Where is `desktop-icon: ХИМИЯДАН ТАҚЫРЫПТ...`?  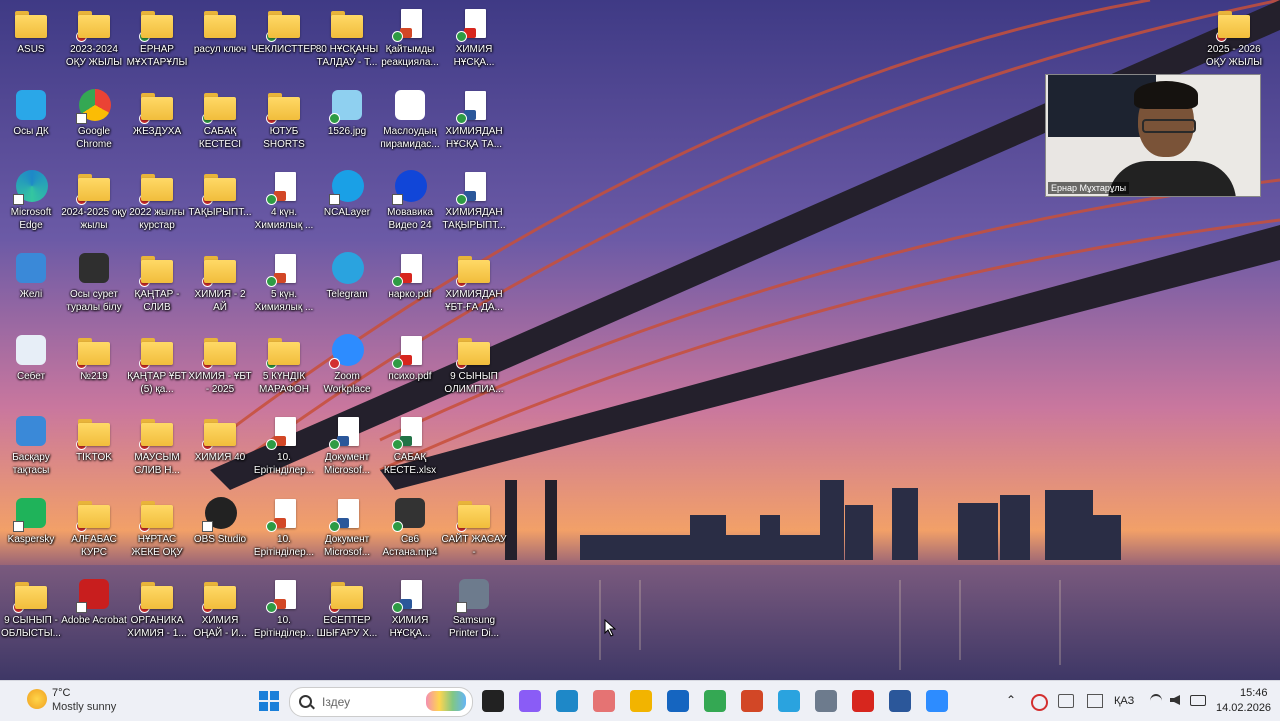
desktop-icon: ХИМИЯДАН ТАҚЫРЫПТ... is located at coordinates (474, 203).